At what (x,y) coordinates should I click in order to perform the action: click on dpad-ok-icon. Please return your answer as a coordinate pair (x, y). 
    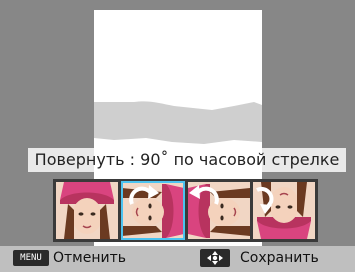
    Looking at the image, I should click on (215, 258).